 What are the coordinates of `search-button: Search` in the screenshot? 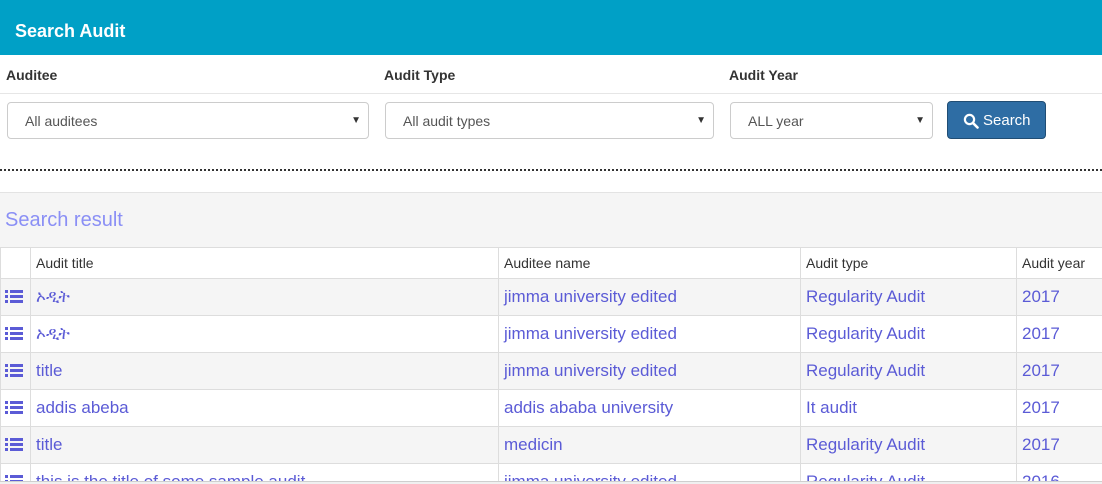 It's located at (996, 120).